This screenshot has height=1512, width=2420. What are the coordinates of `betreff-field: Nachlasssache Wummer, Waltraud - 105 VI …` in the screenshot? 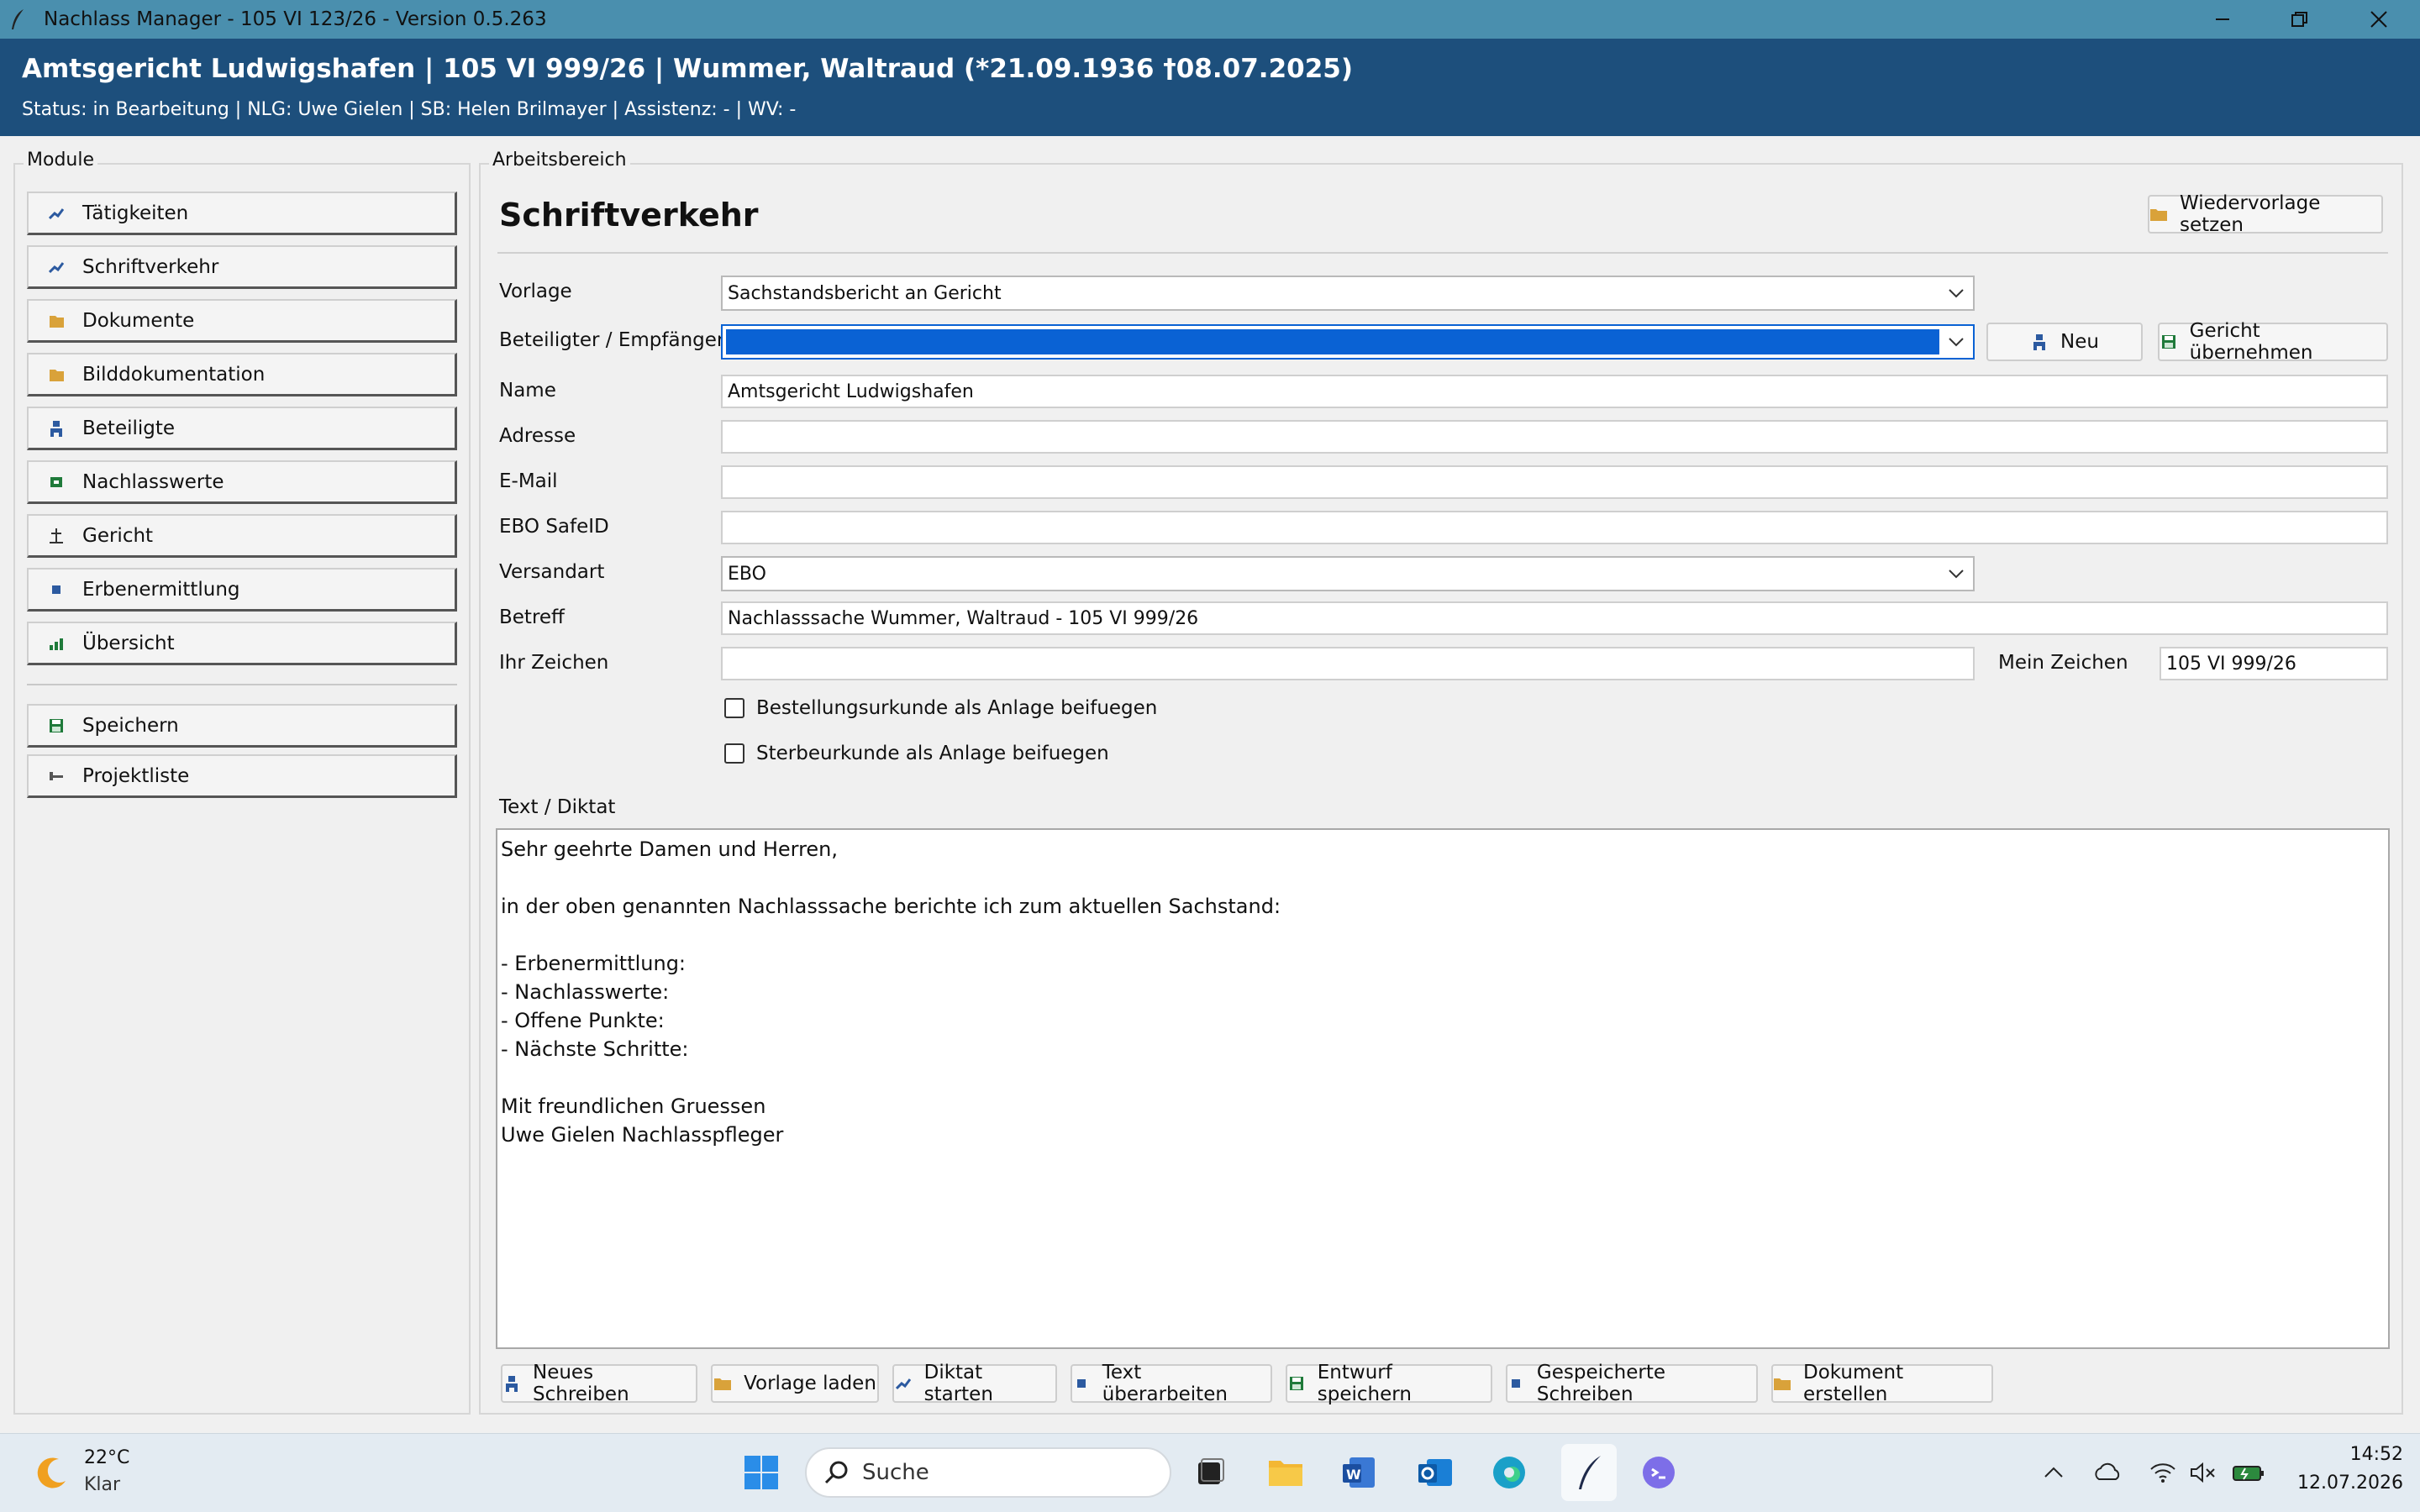 It's located at (1555, 618).